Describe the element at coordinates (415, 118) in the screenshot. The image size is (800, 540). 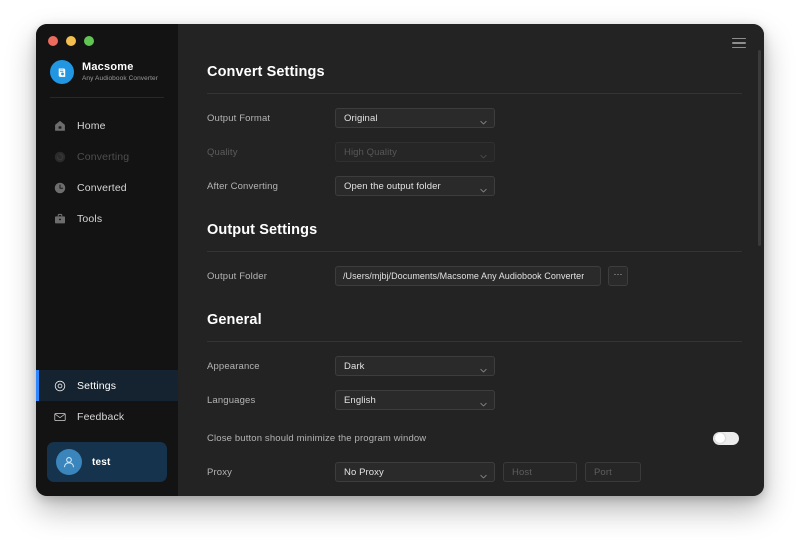
I see `output-format-select: Original` at that location.